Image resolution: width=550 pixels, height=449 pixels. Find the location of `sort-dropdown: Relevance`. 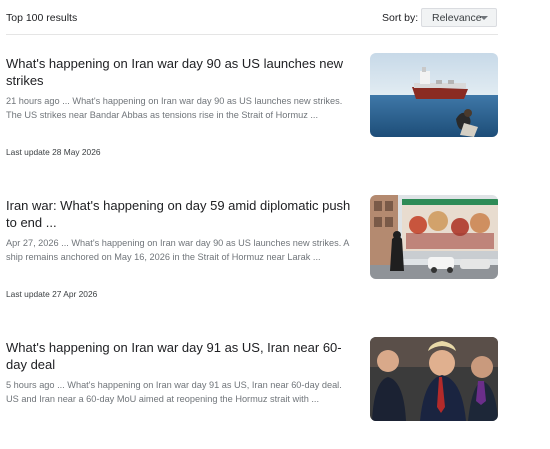

sort-dropdown: Relevance is located at coordinates (459, 17).